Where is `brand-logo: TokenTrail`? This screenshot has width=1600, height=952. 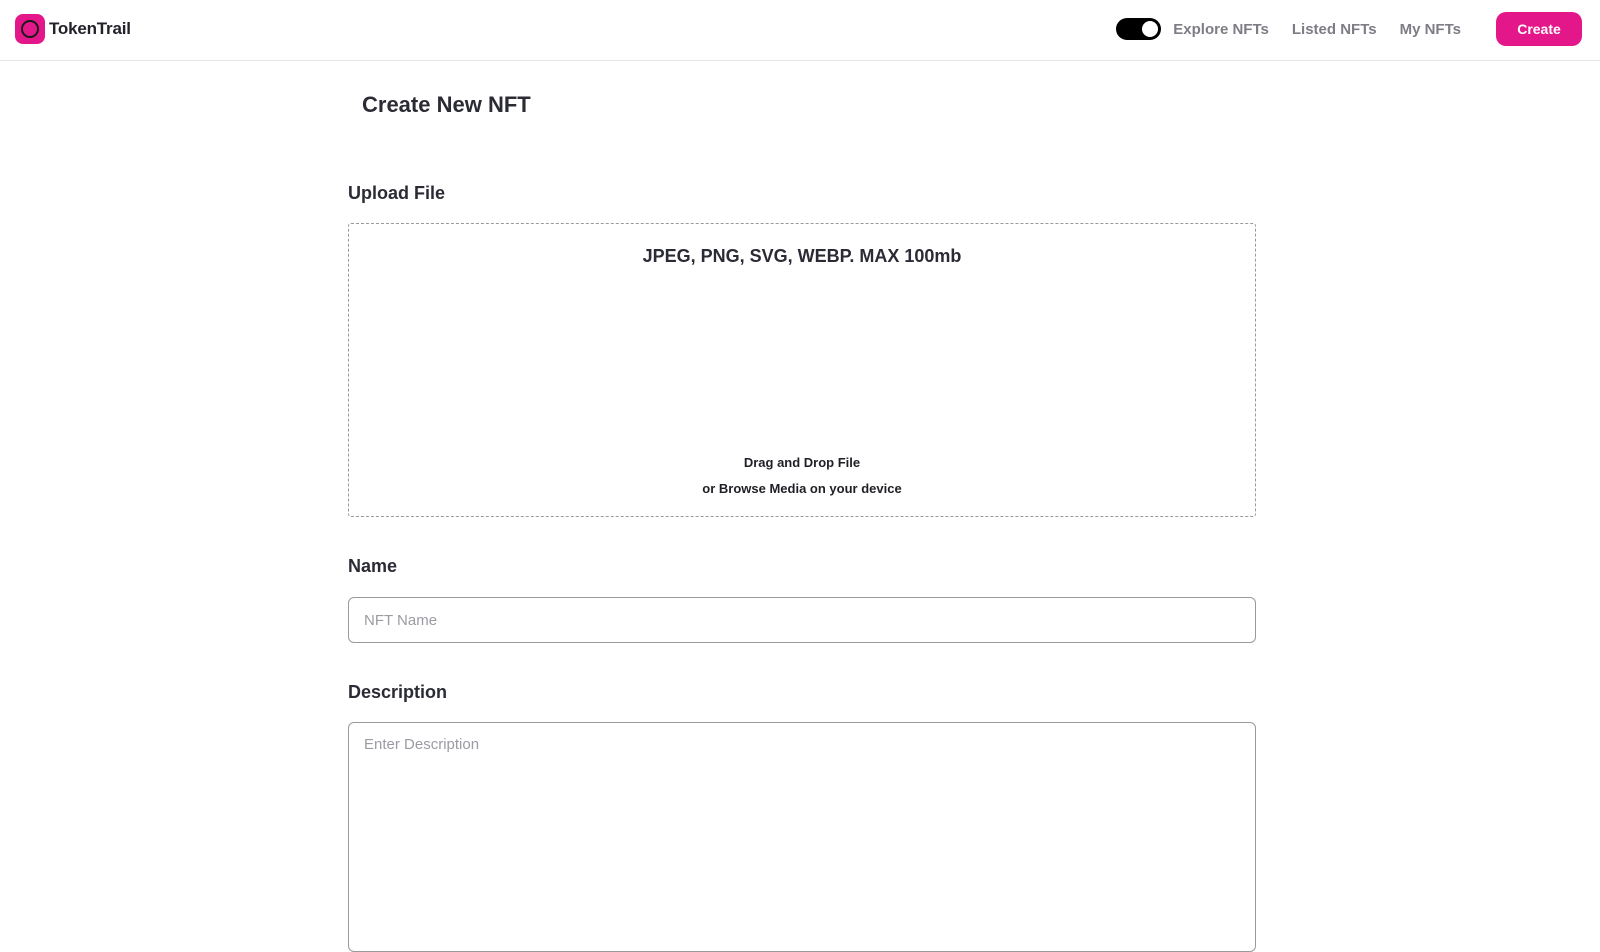 brand-logo: TokenTrail is located at coordinates (73, 29).